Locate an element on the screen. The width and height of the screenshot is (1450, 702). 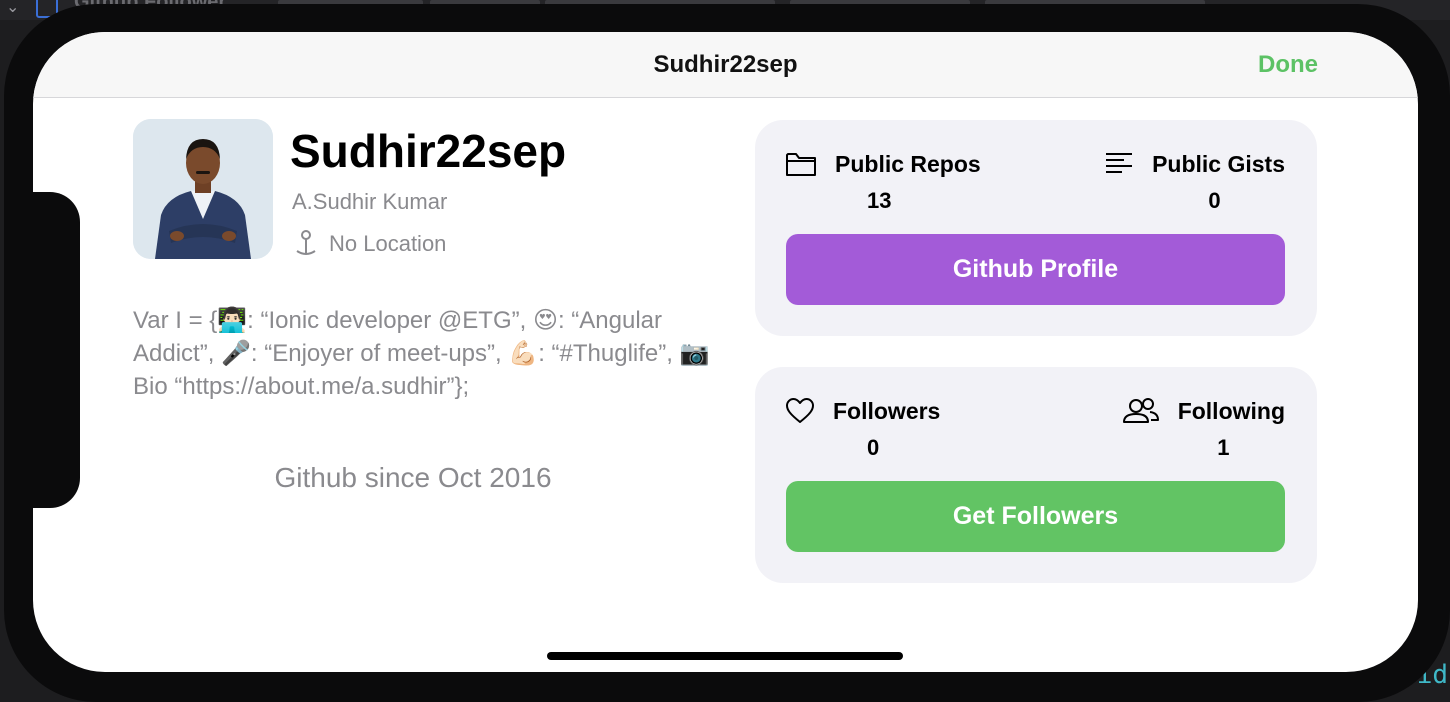
avatar is located at coordinates (203, 189).